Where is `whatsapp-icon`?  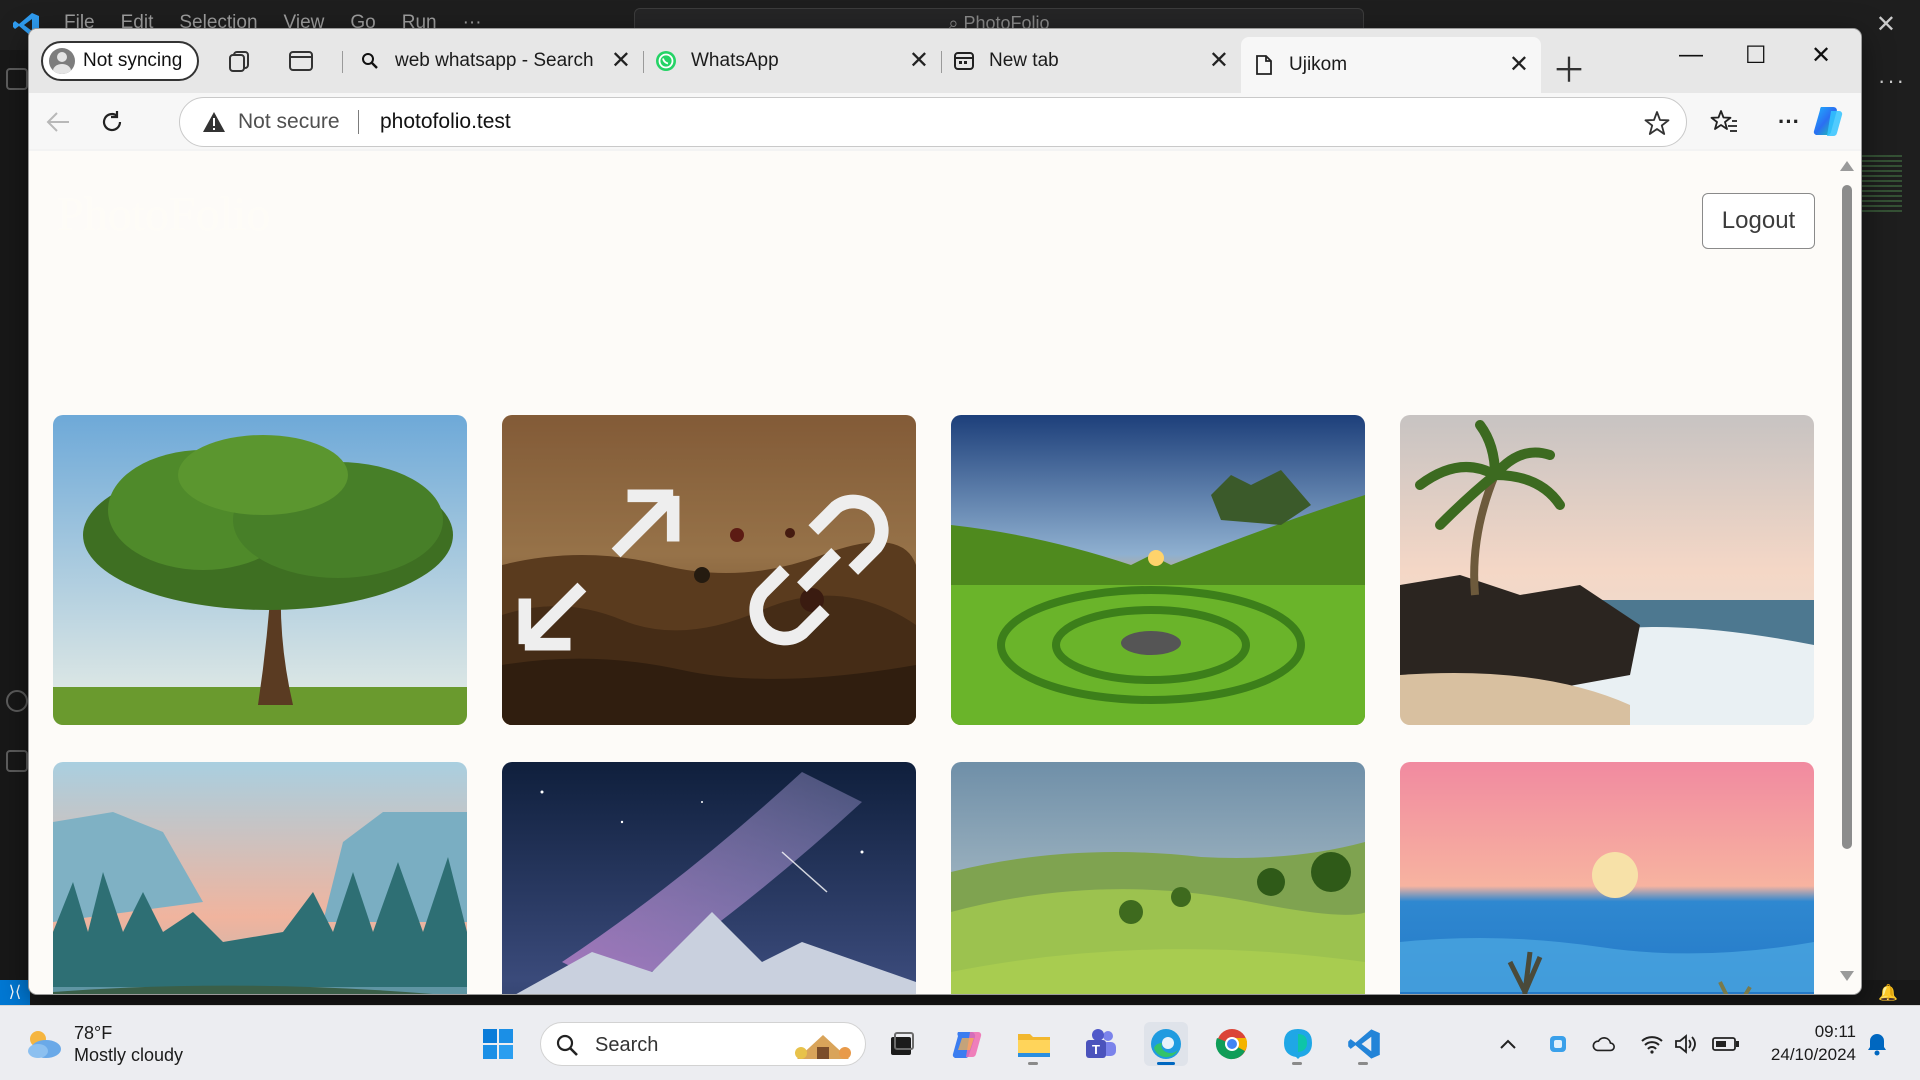 whatsapp-icon is located at coordinates (666, 61).